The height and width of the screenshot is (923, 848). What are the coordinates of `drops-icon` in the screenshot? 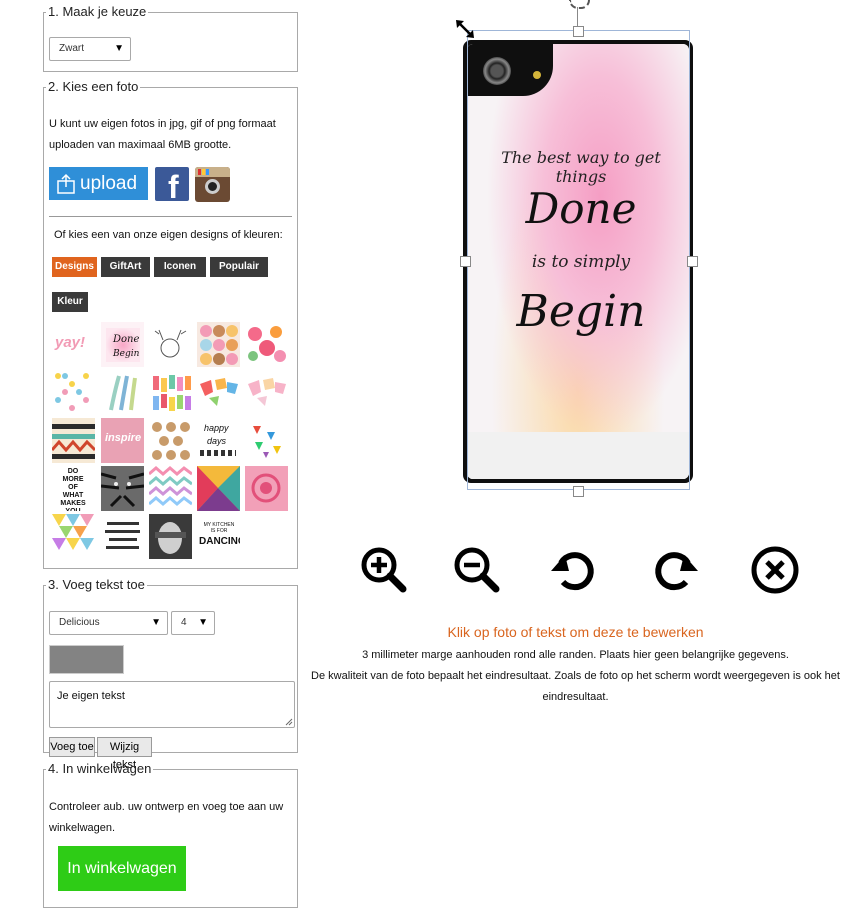 It's located at (72, 392).